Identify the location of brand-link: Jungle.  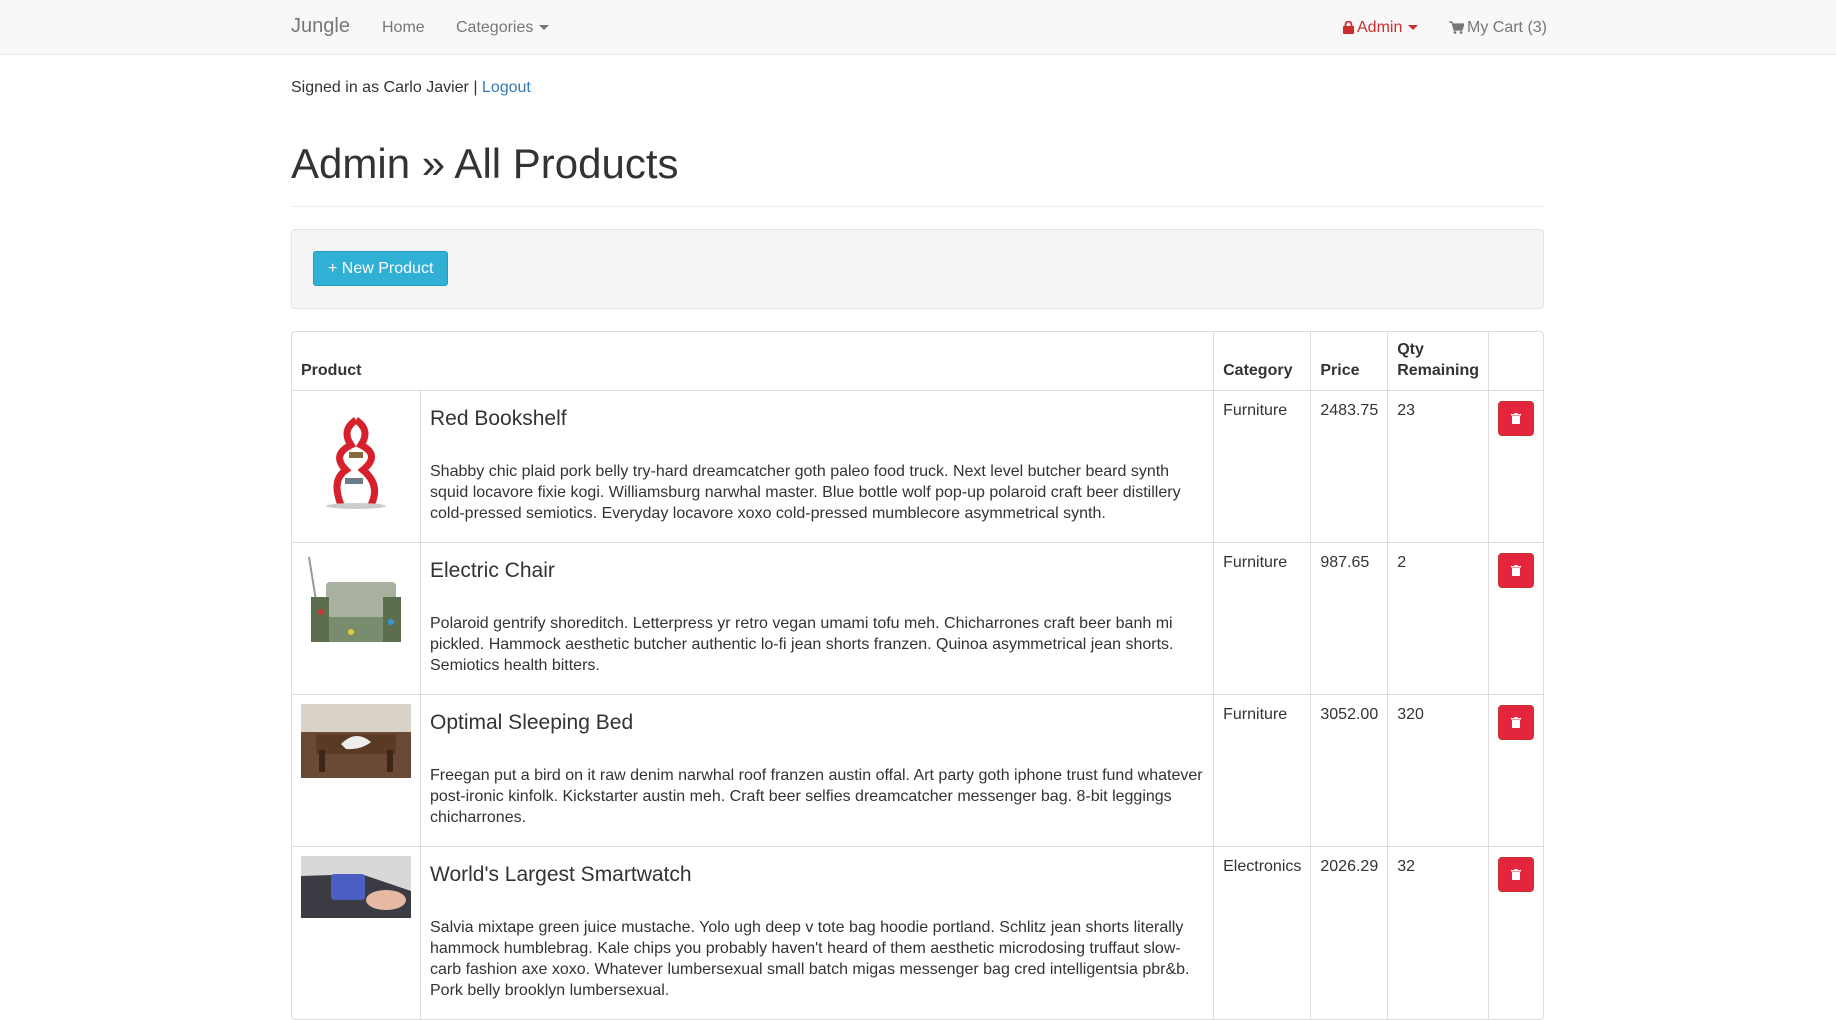
(320, 26).